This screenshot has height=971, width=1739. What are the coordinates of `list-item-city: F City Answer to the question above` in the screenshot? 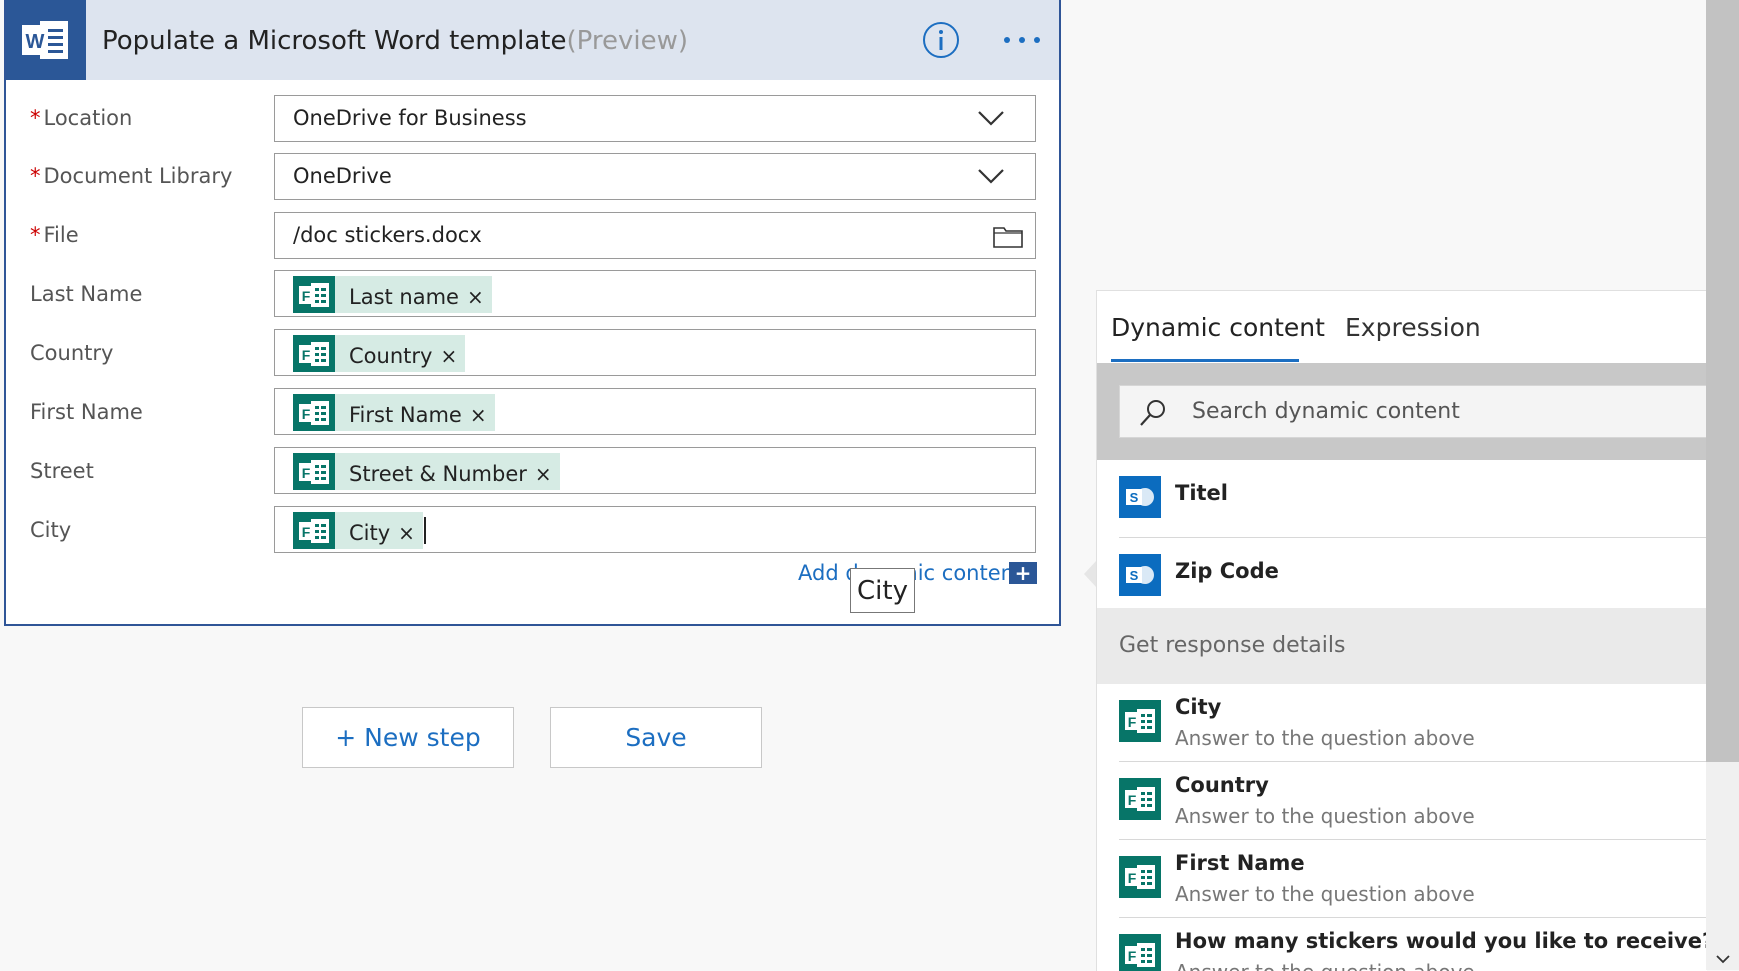 It's located at (1402, 723).